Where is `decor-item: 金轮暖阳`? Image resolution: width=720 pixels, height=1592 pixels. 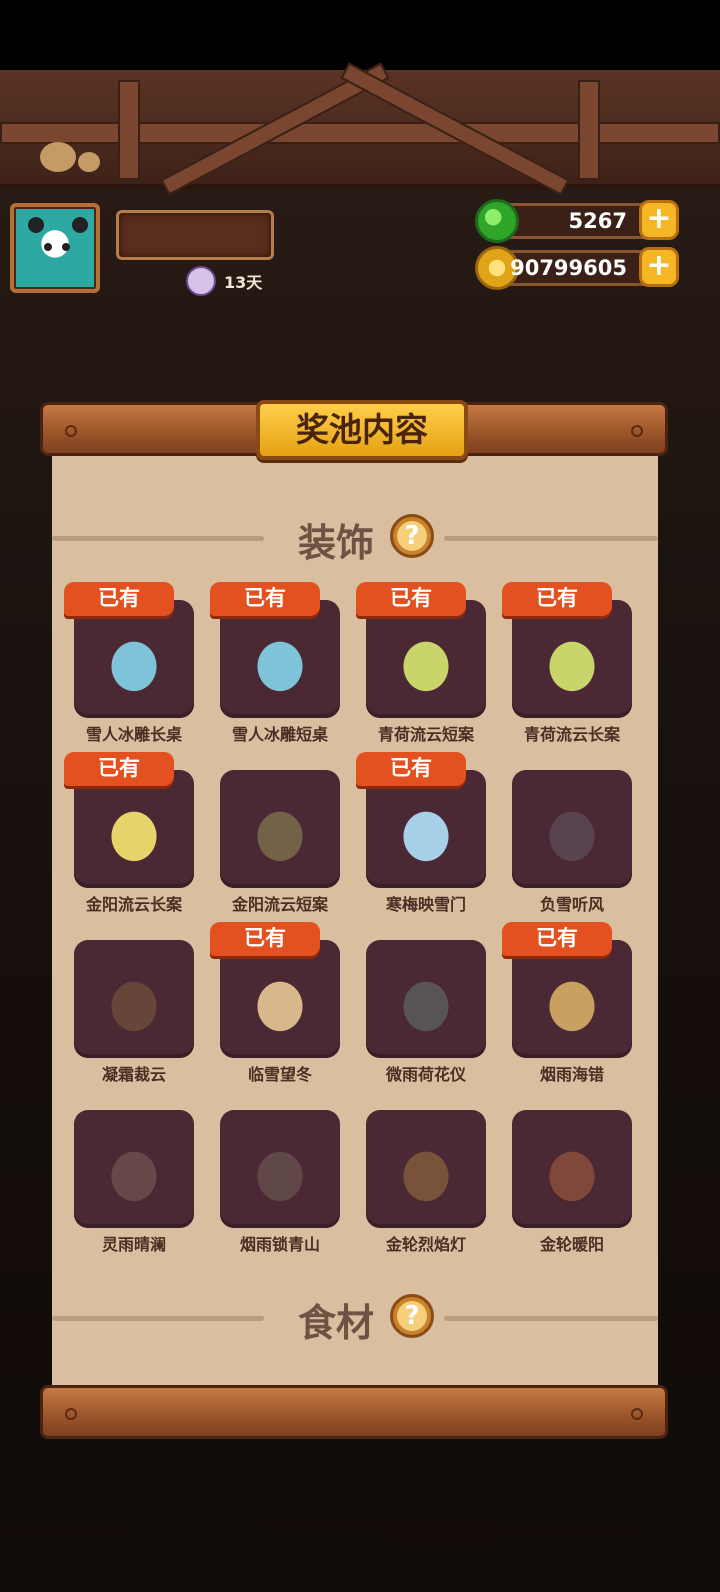 decor-item: 金轮暖阳 is located at coordinates (565, 1173).